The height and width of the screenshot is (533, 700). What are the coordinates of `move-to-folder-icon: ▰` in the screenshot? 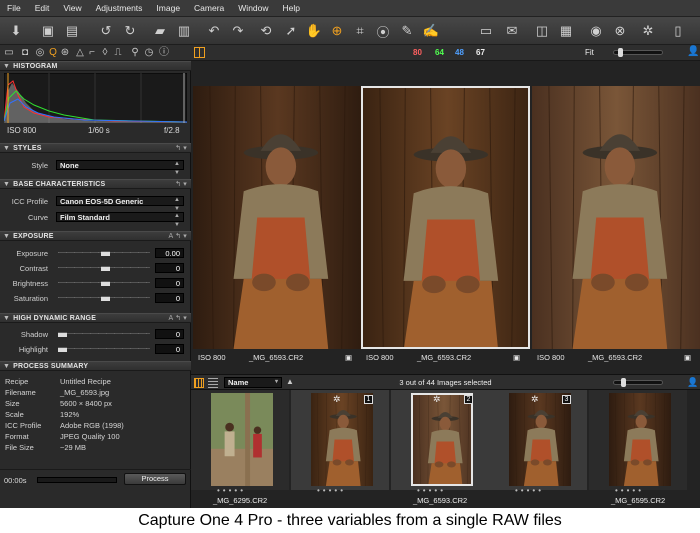 It's located at (160, 31).